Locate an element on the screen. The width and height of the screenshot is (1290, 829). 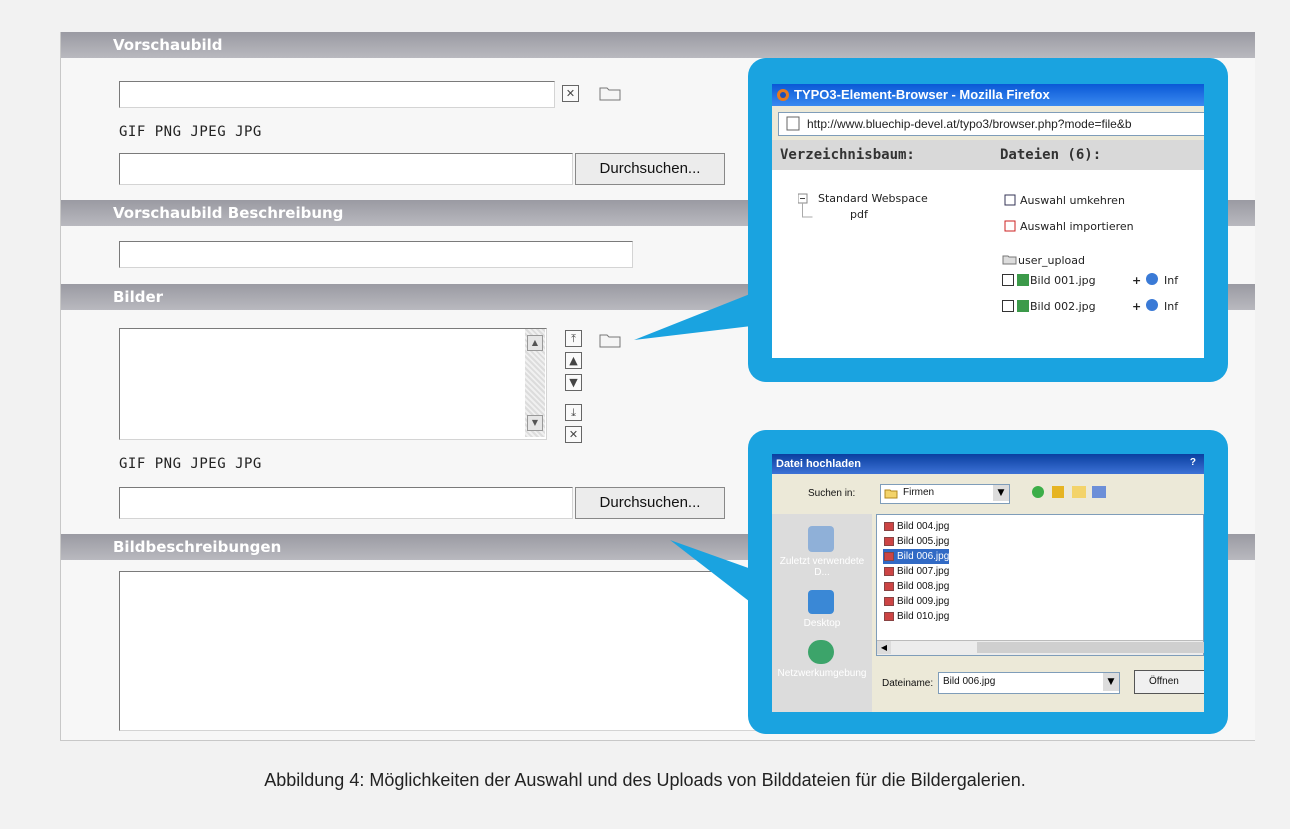
scroll-down-icon: ▼ is located at coordinates (535, 423).